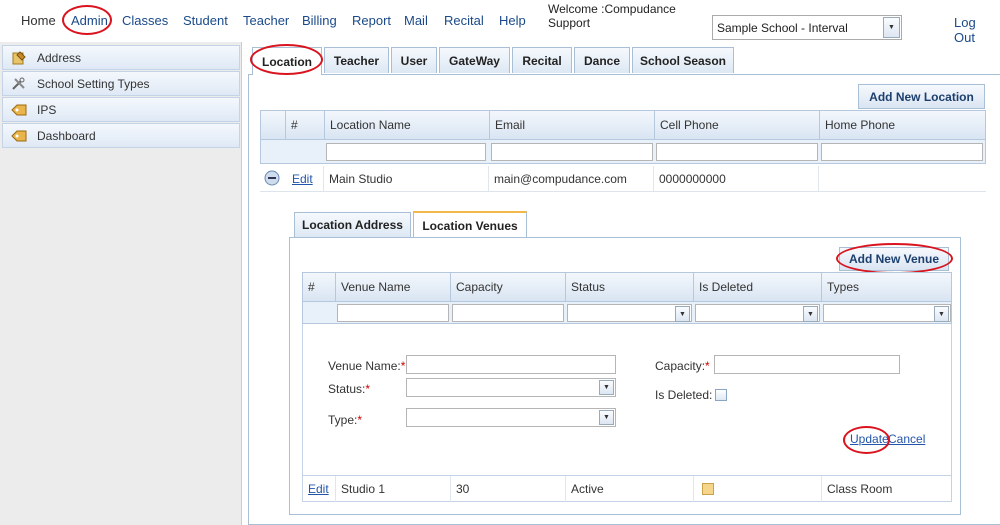  What do you see at coordinates (869, 439) in the screenshot?
I see `update-link: Update` at bounding box center [869, 439].